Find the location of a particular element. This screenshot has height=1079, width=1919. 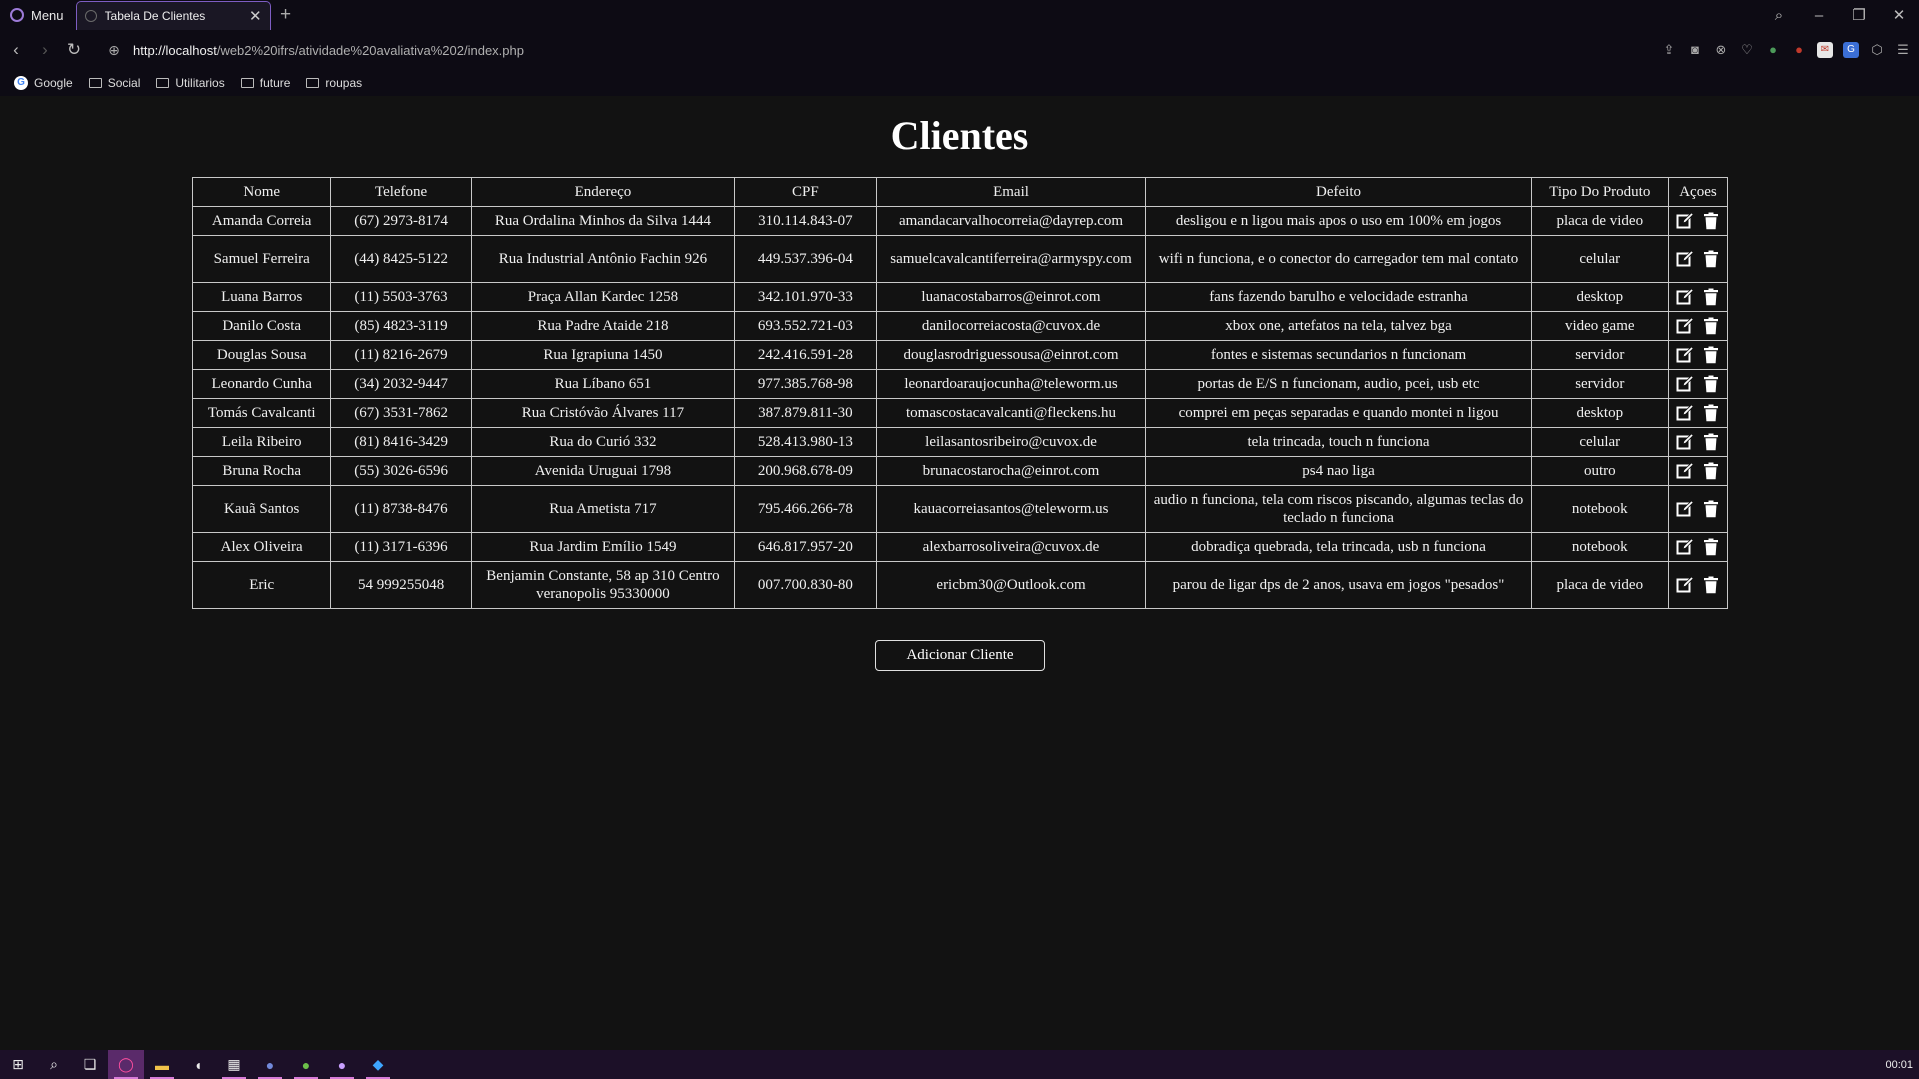

discord-icon: ● is located at coordinates (270, 1064).